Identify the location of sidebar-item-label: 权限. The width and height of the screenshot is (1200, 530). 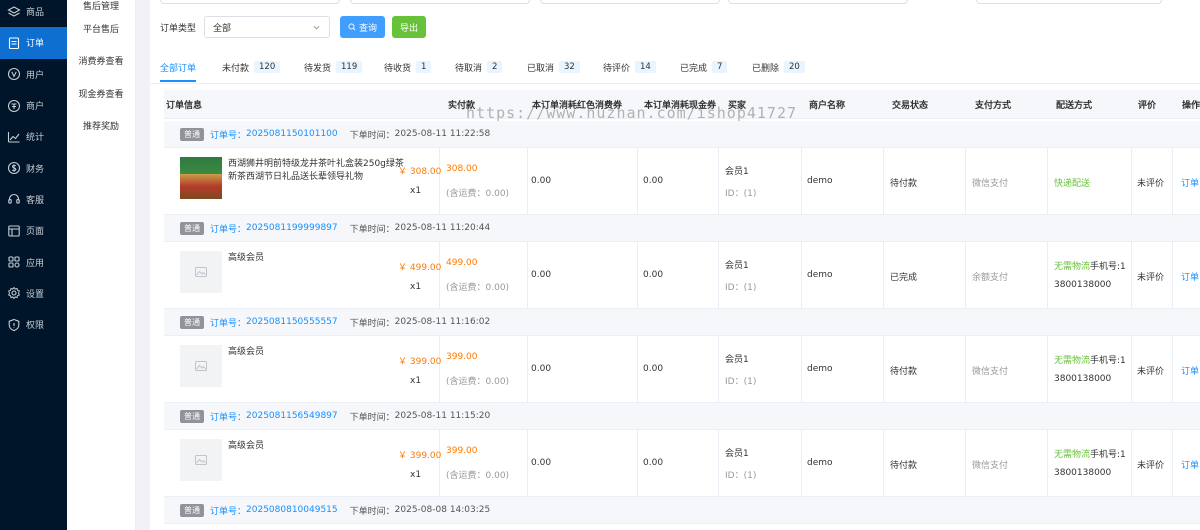
(35, 326).